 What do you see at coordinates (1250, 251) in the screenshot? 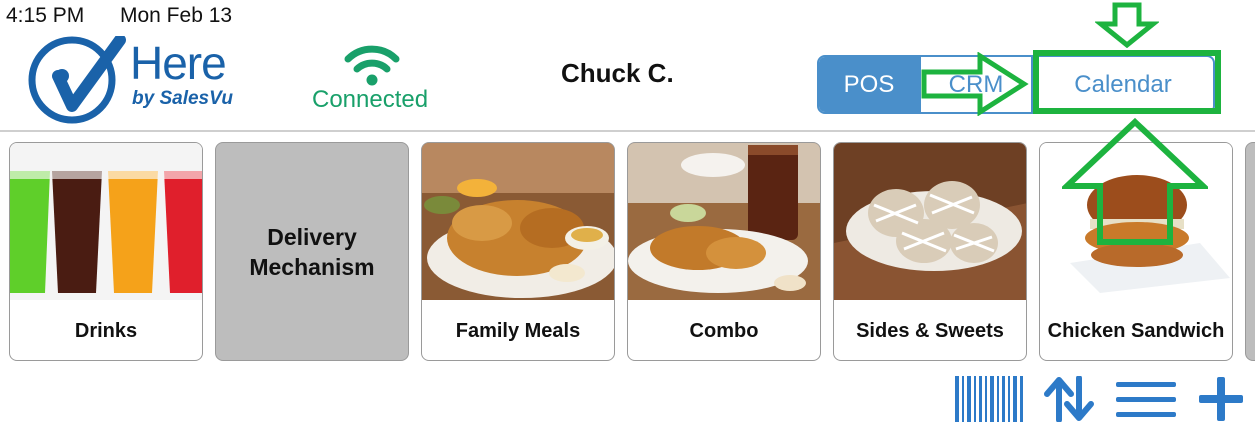
I see `category-tile-partial` at bounding box center [1250, 251].